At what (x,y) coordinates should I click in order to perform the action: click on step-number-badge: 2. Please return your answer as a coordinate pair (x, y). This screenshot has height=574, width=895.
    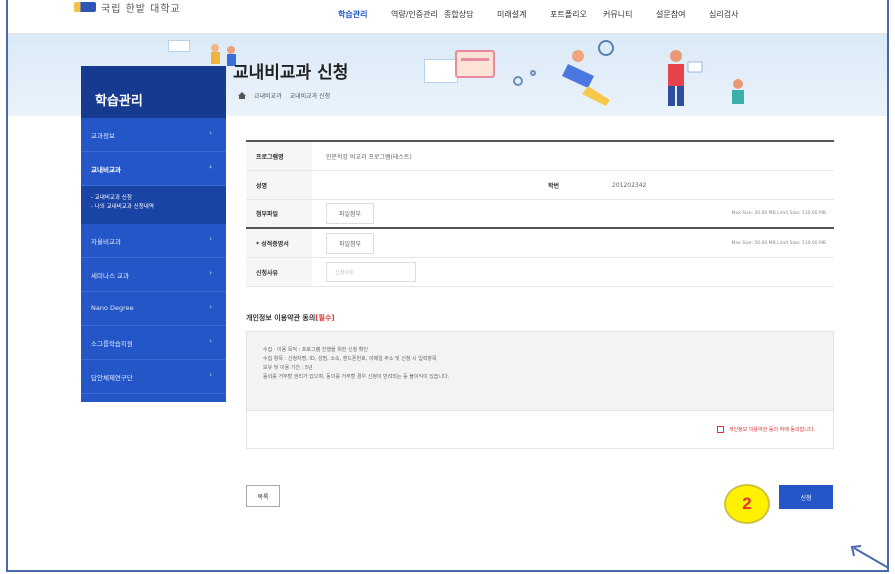
    Looking at the image, I should click on (747, 504).